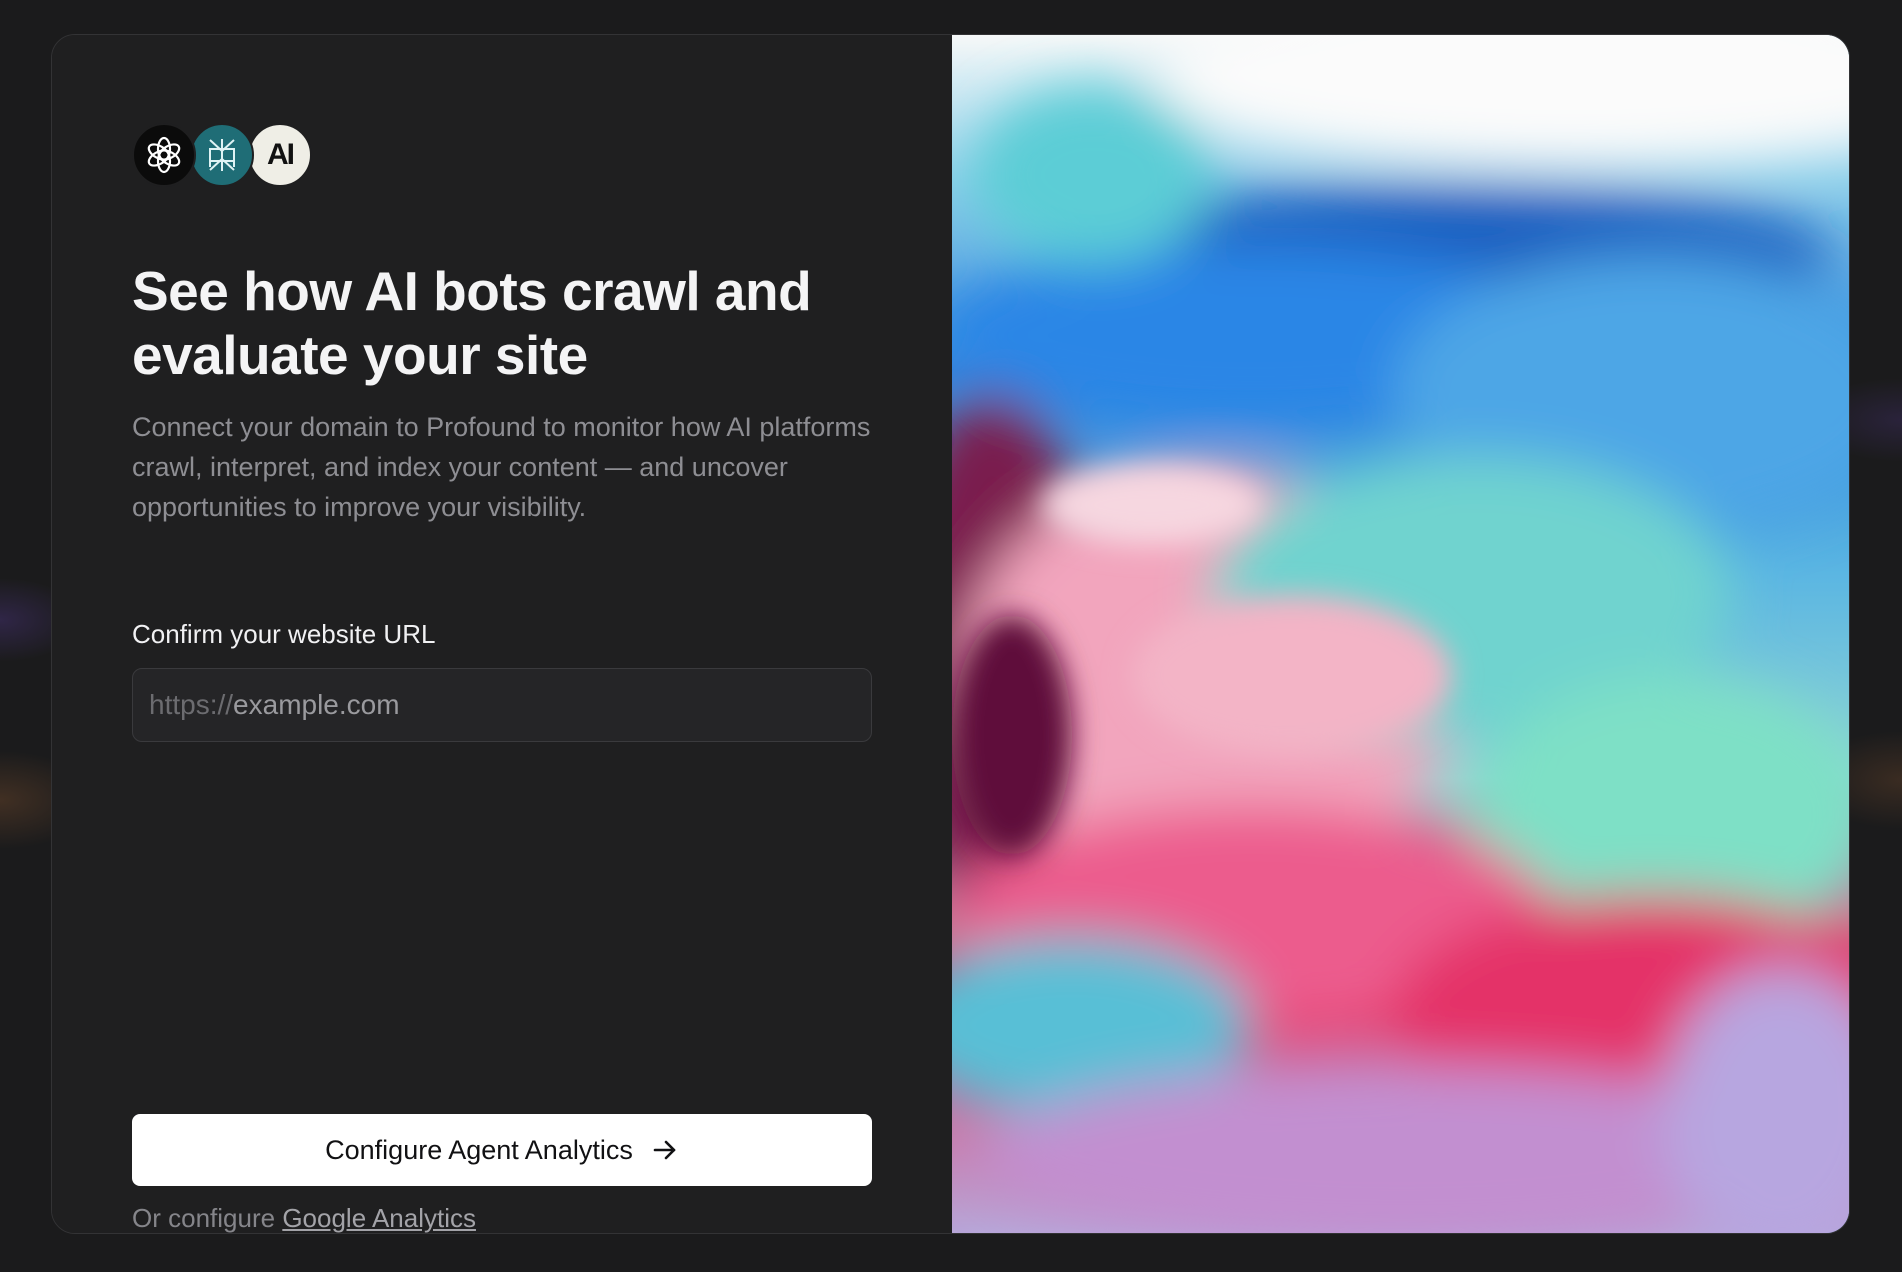 The image size is (1902, 1272). I want to click on url-protocol-prefix: https://, so click(191, 704).